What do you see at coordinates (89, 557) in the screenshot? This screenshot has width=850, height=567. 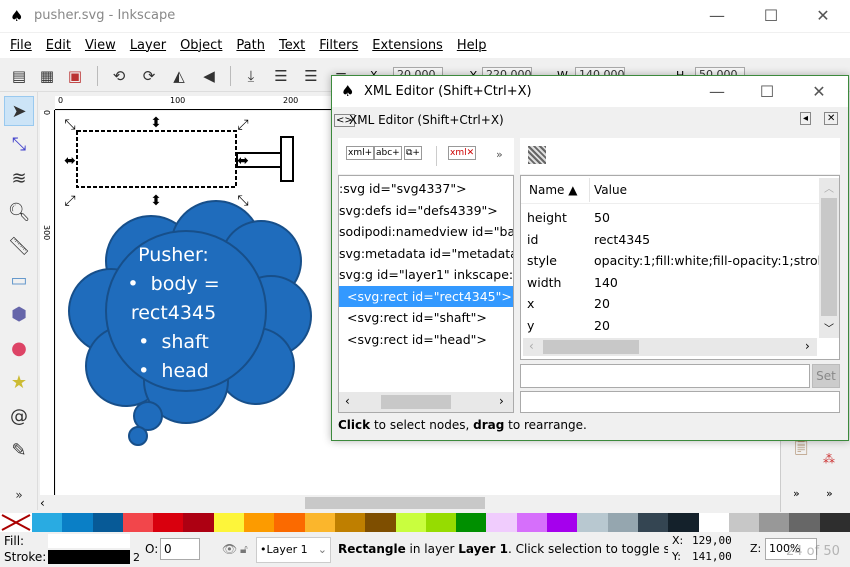 I see `stroke-swatch` at bounding box center [89, 557].